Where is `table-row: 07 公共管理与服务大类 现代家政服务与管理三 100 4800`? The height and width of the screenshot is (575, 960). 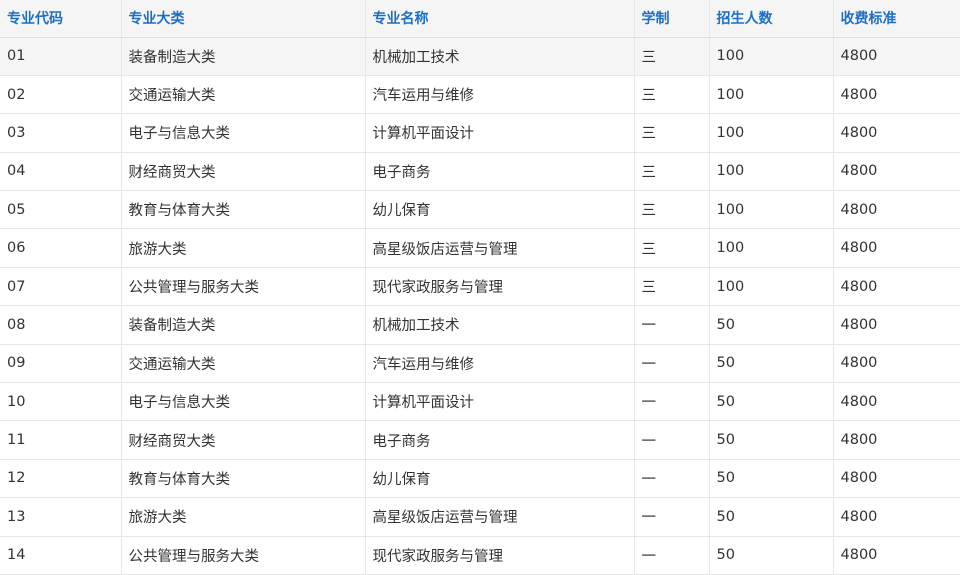 table-row: 07 公共管理与服务大类 现代家政服务与管理三 100 4800 is located at coordinates (480, 287).